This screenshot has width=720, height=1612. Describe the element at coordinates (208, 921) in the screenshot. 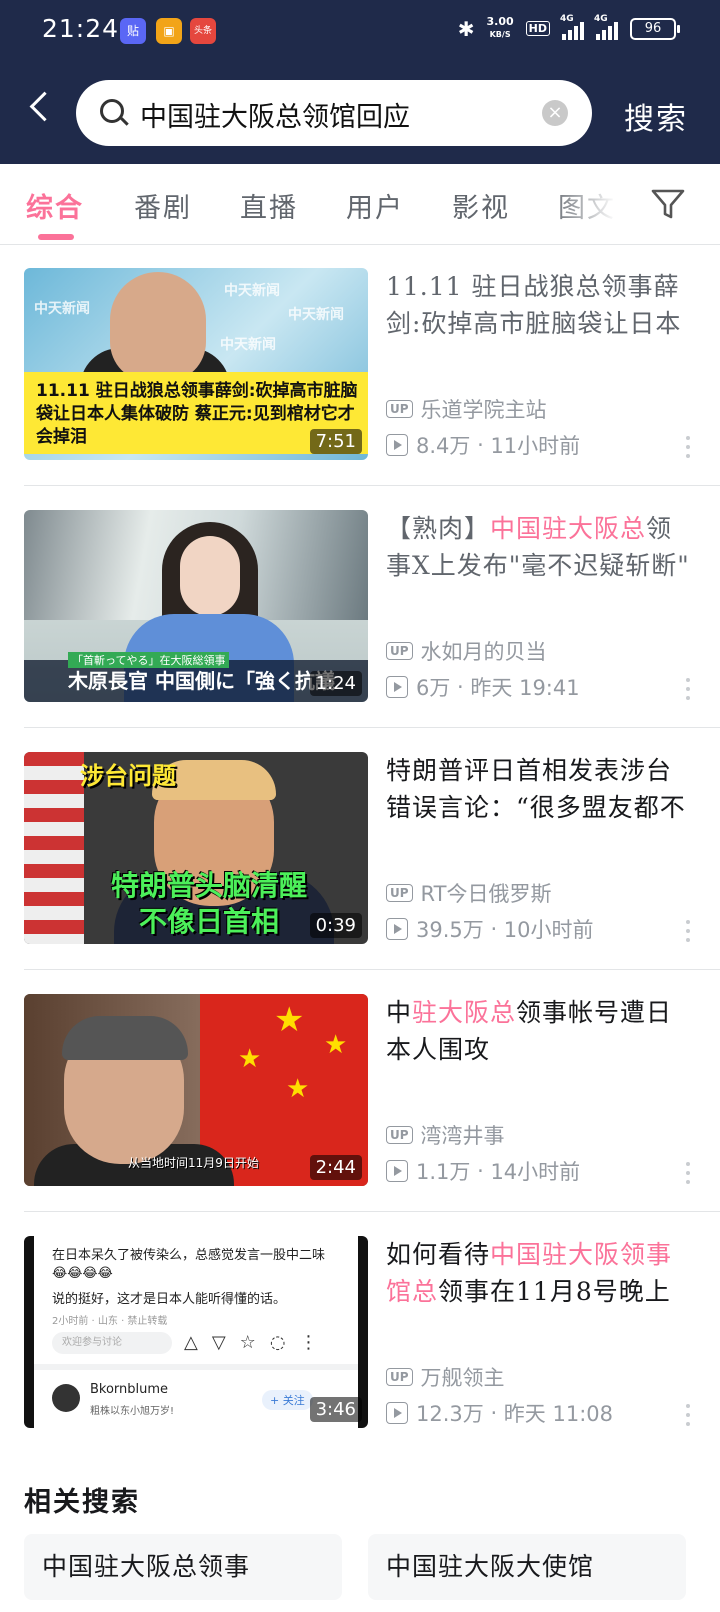

I see `thumb-text-2: 不像日首相` at that location.